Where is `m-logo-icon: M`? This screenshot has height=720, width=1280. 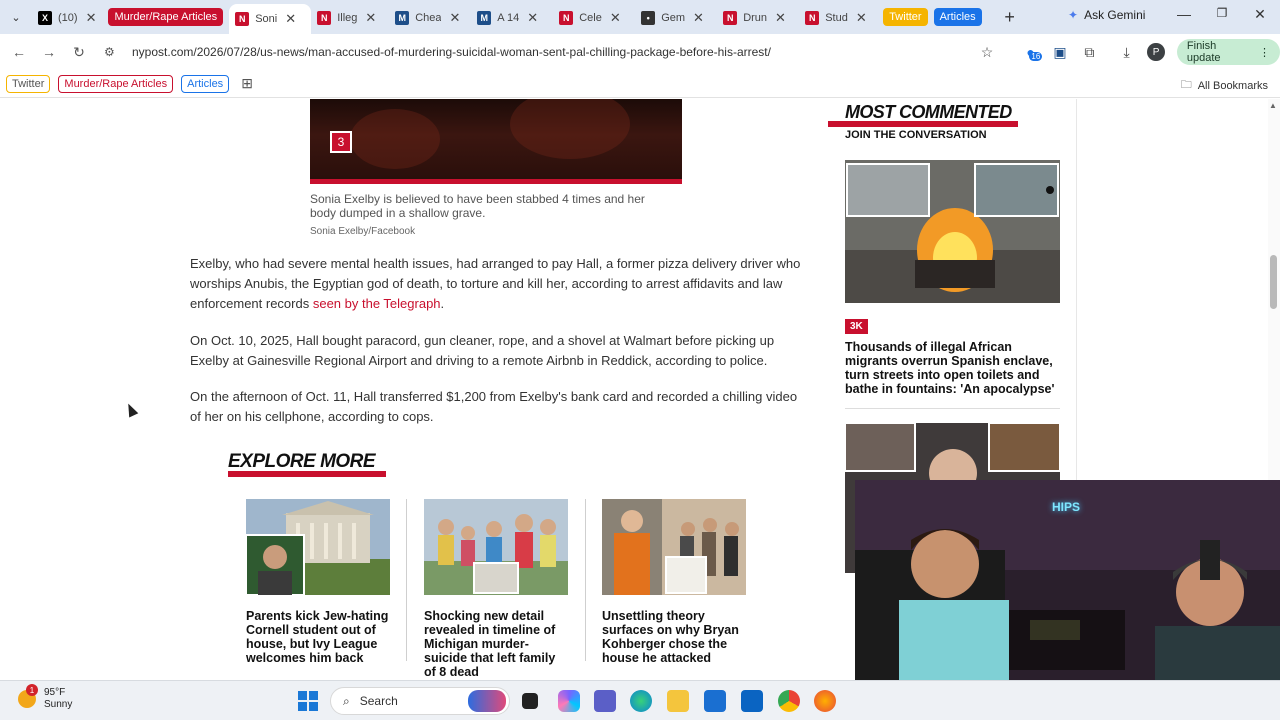
m-logo-icon: M is located at coordinates (484, 18).